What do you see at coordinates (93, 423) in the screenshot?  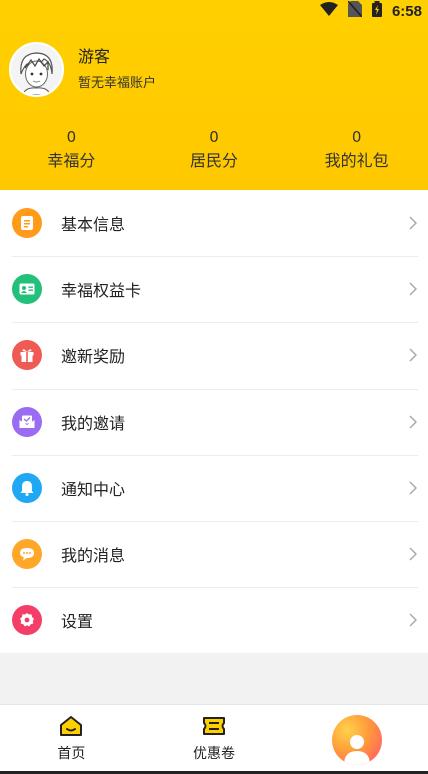 I see `menu-label: 我的邀请` at bounding box center [93, 423].